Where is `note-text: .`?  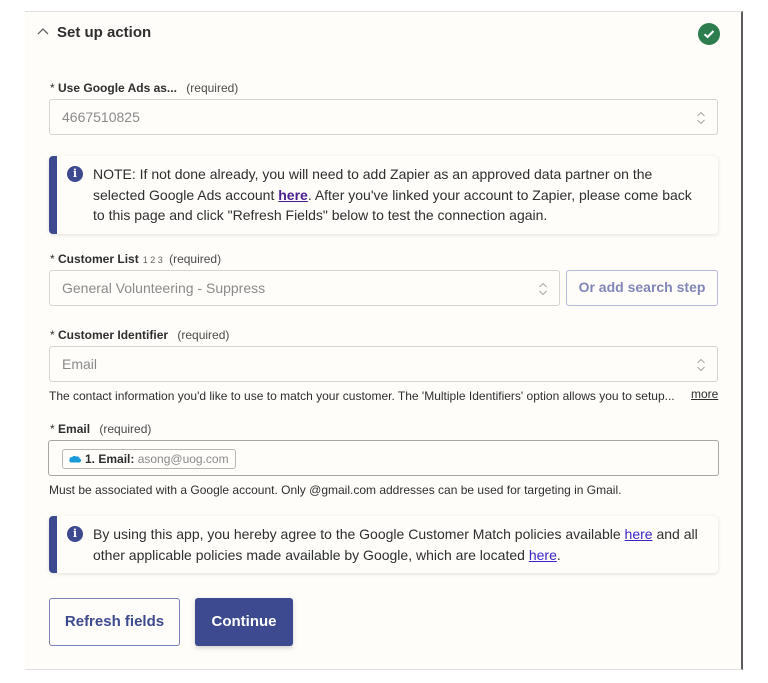 note-text: . is located at coordinates (558, 554).